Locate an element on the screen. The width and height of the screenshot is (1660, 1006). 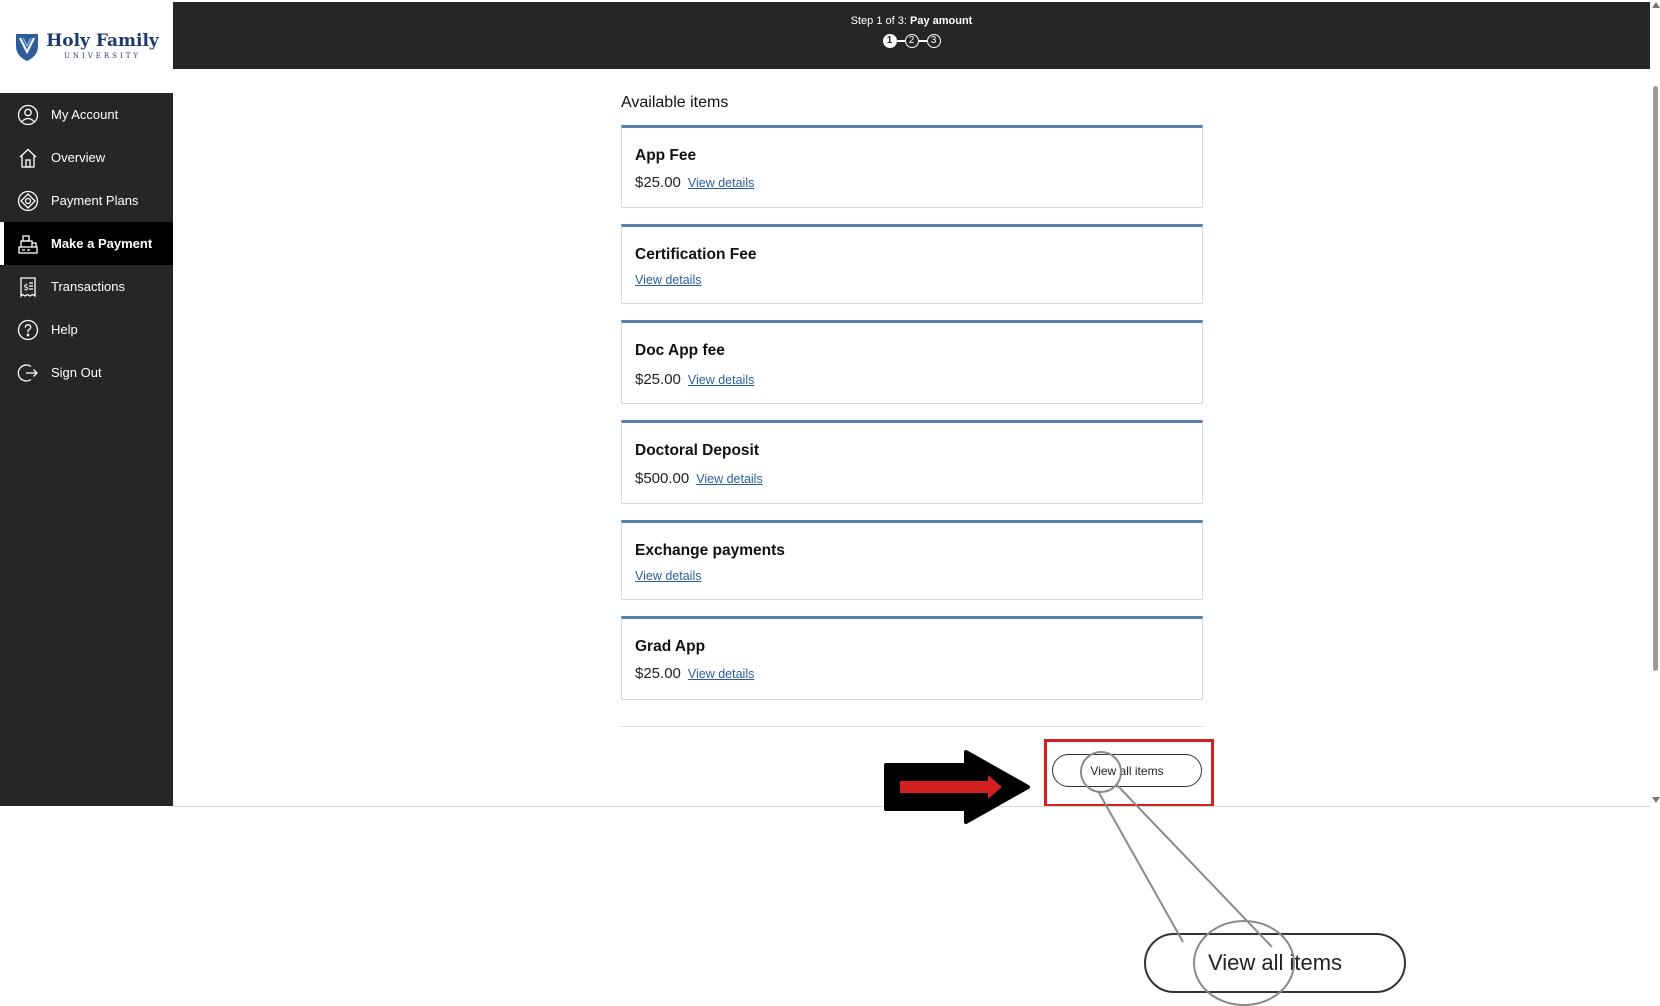
step-label: Step 1 of 3: Pay amount is located at coordinates (911, 21).